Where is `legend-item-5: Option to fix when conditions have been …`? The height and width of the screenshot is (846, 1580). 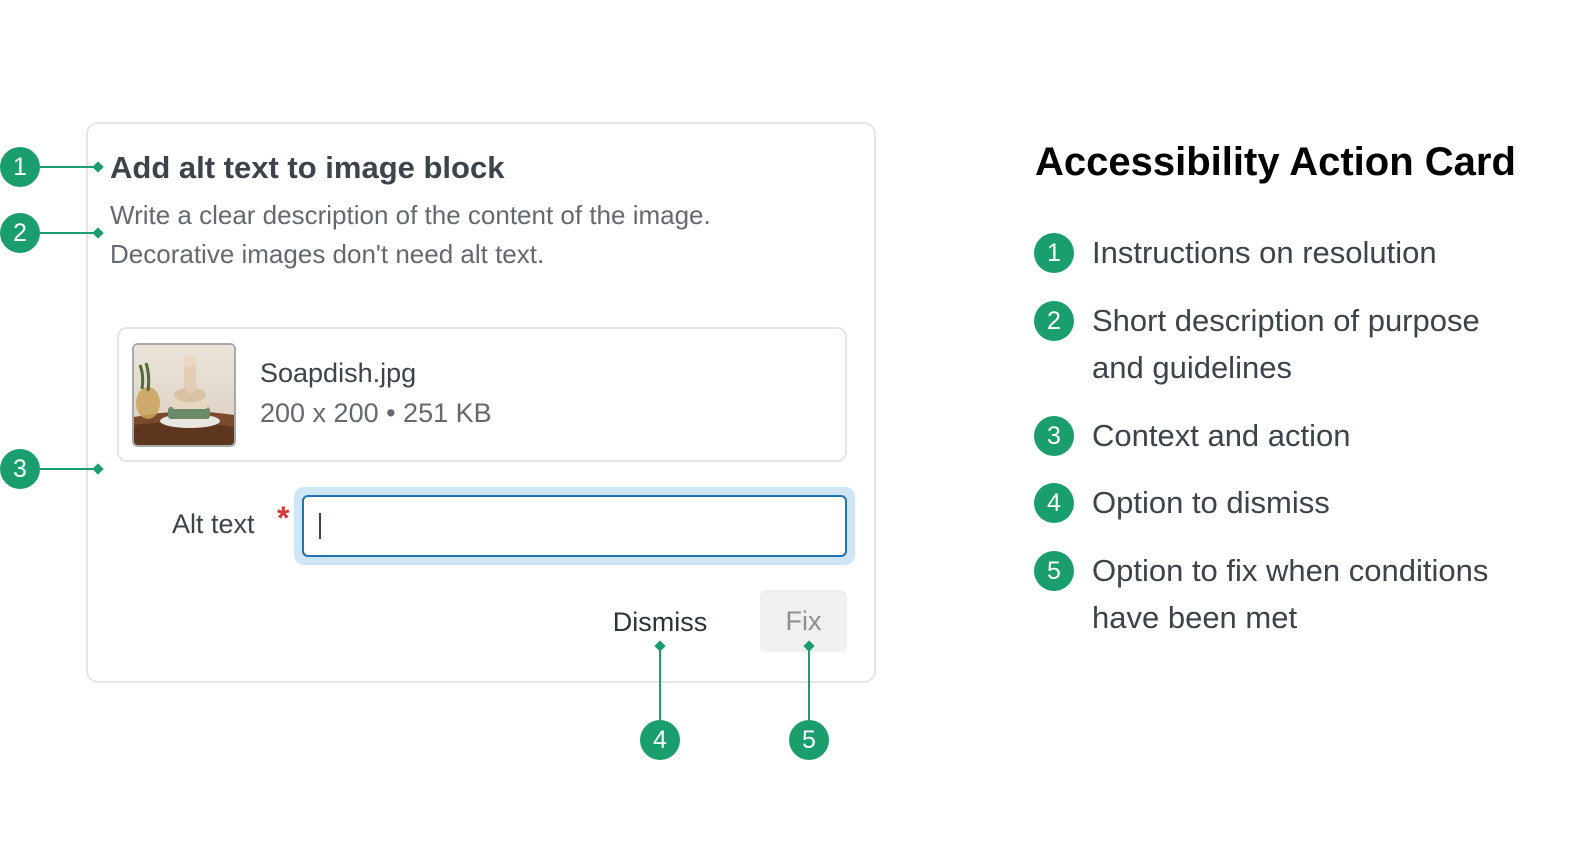 legend-item-5: Option to fix when conditions have been … is located at coordinates (1290, 594).